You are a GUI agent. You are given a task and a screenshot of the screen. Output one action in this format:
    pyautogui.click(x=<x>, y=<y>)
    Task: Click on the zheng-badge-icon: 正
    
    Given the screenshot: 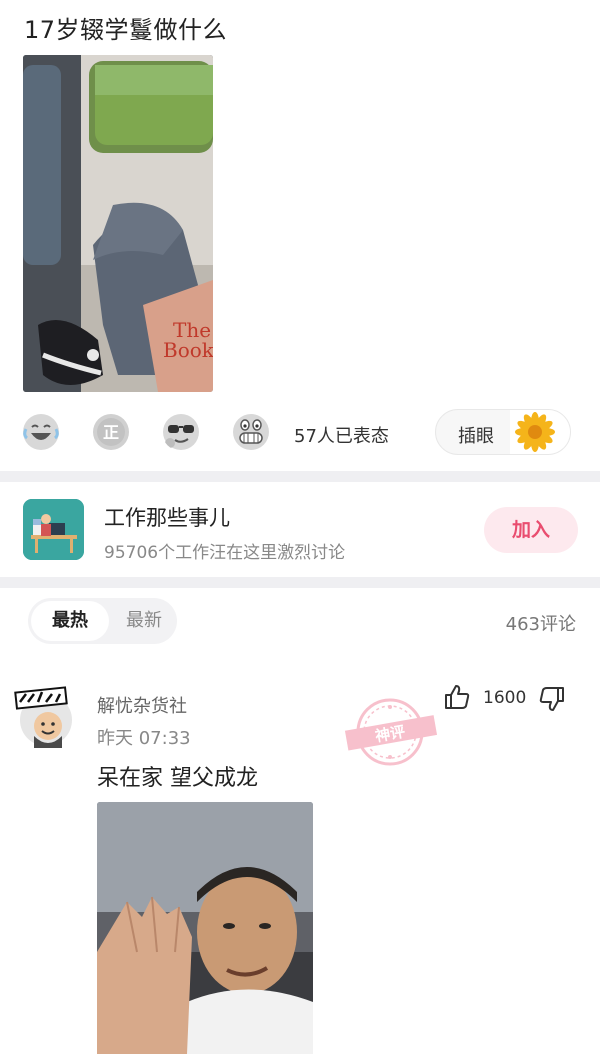 What is the action you would take?
    pyautogui.click(x=111, y=432)
    